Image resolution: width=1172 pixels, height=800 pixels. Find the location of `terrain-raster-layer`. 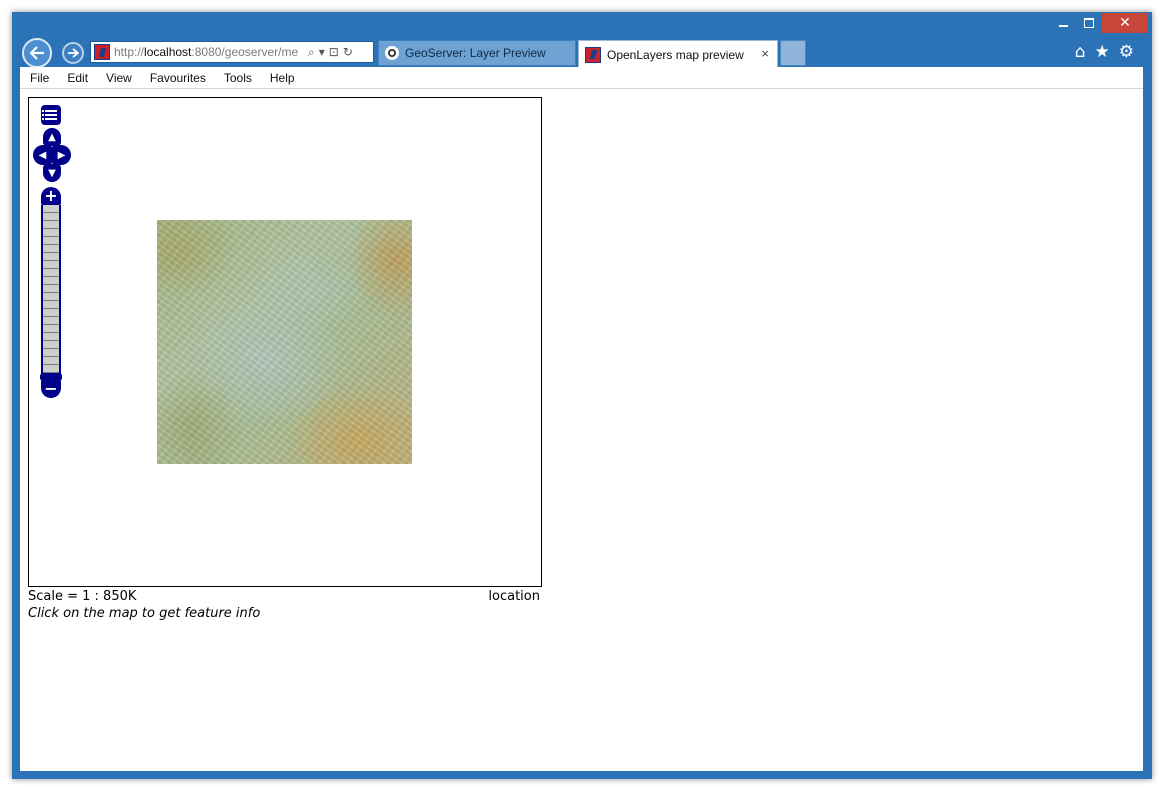

terrain-raster-layer is located at coordinates (284, 342).